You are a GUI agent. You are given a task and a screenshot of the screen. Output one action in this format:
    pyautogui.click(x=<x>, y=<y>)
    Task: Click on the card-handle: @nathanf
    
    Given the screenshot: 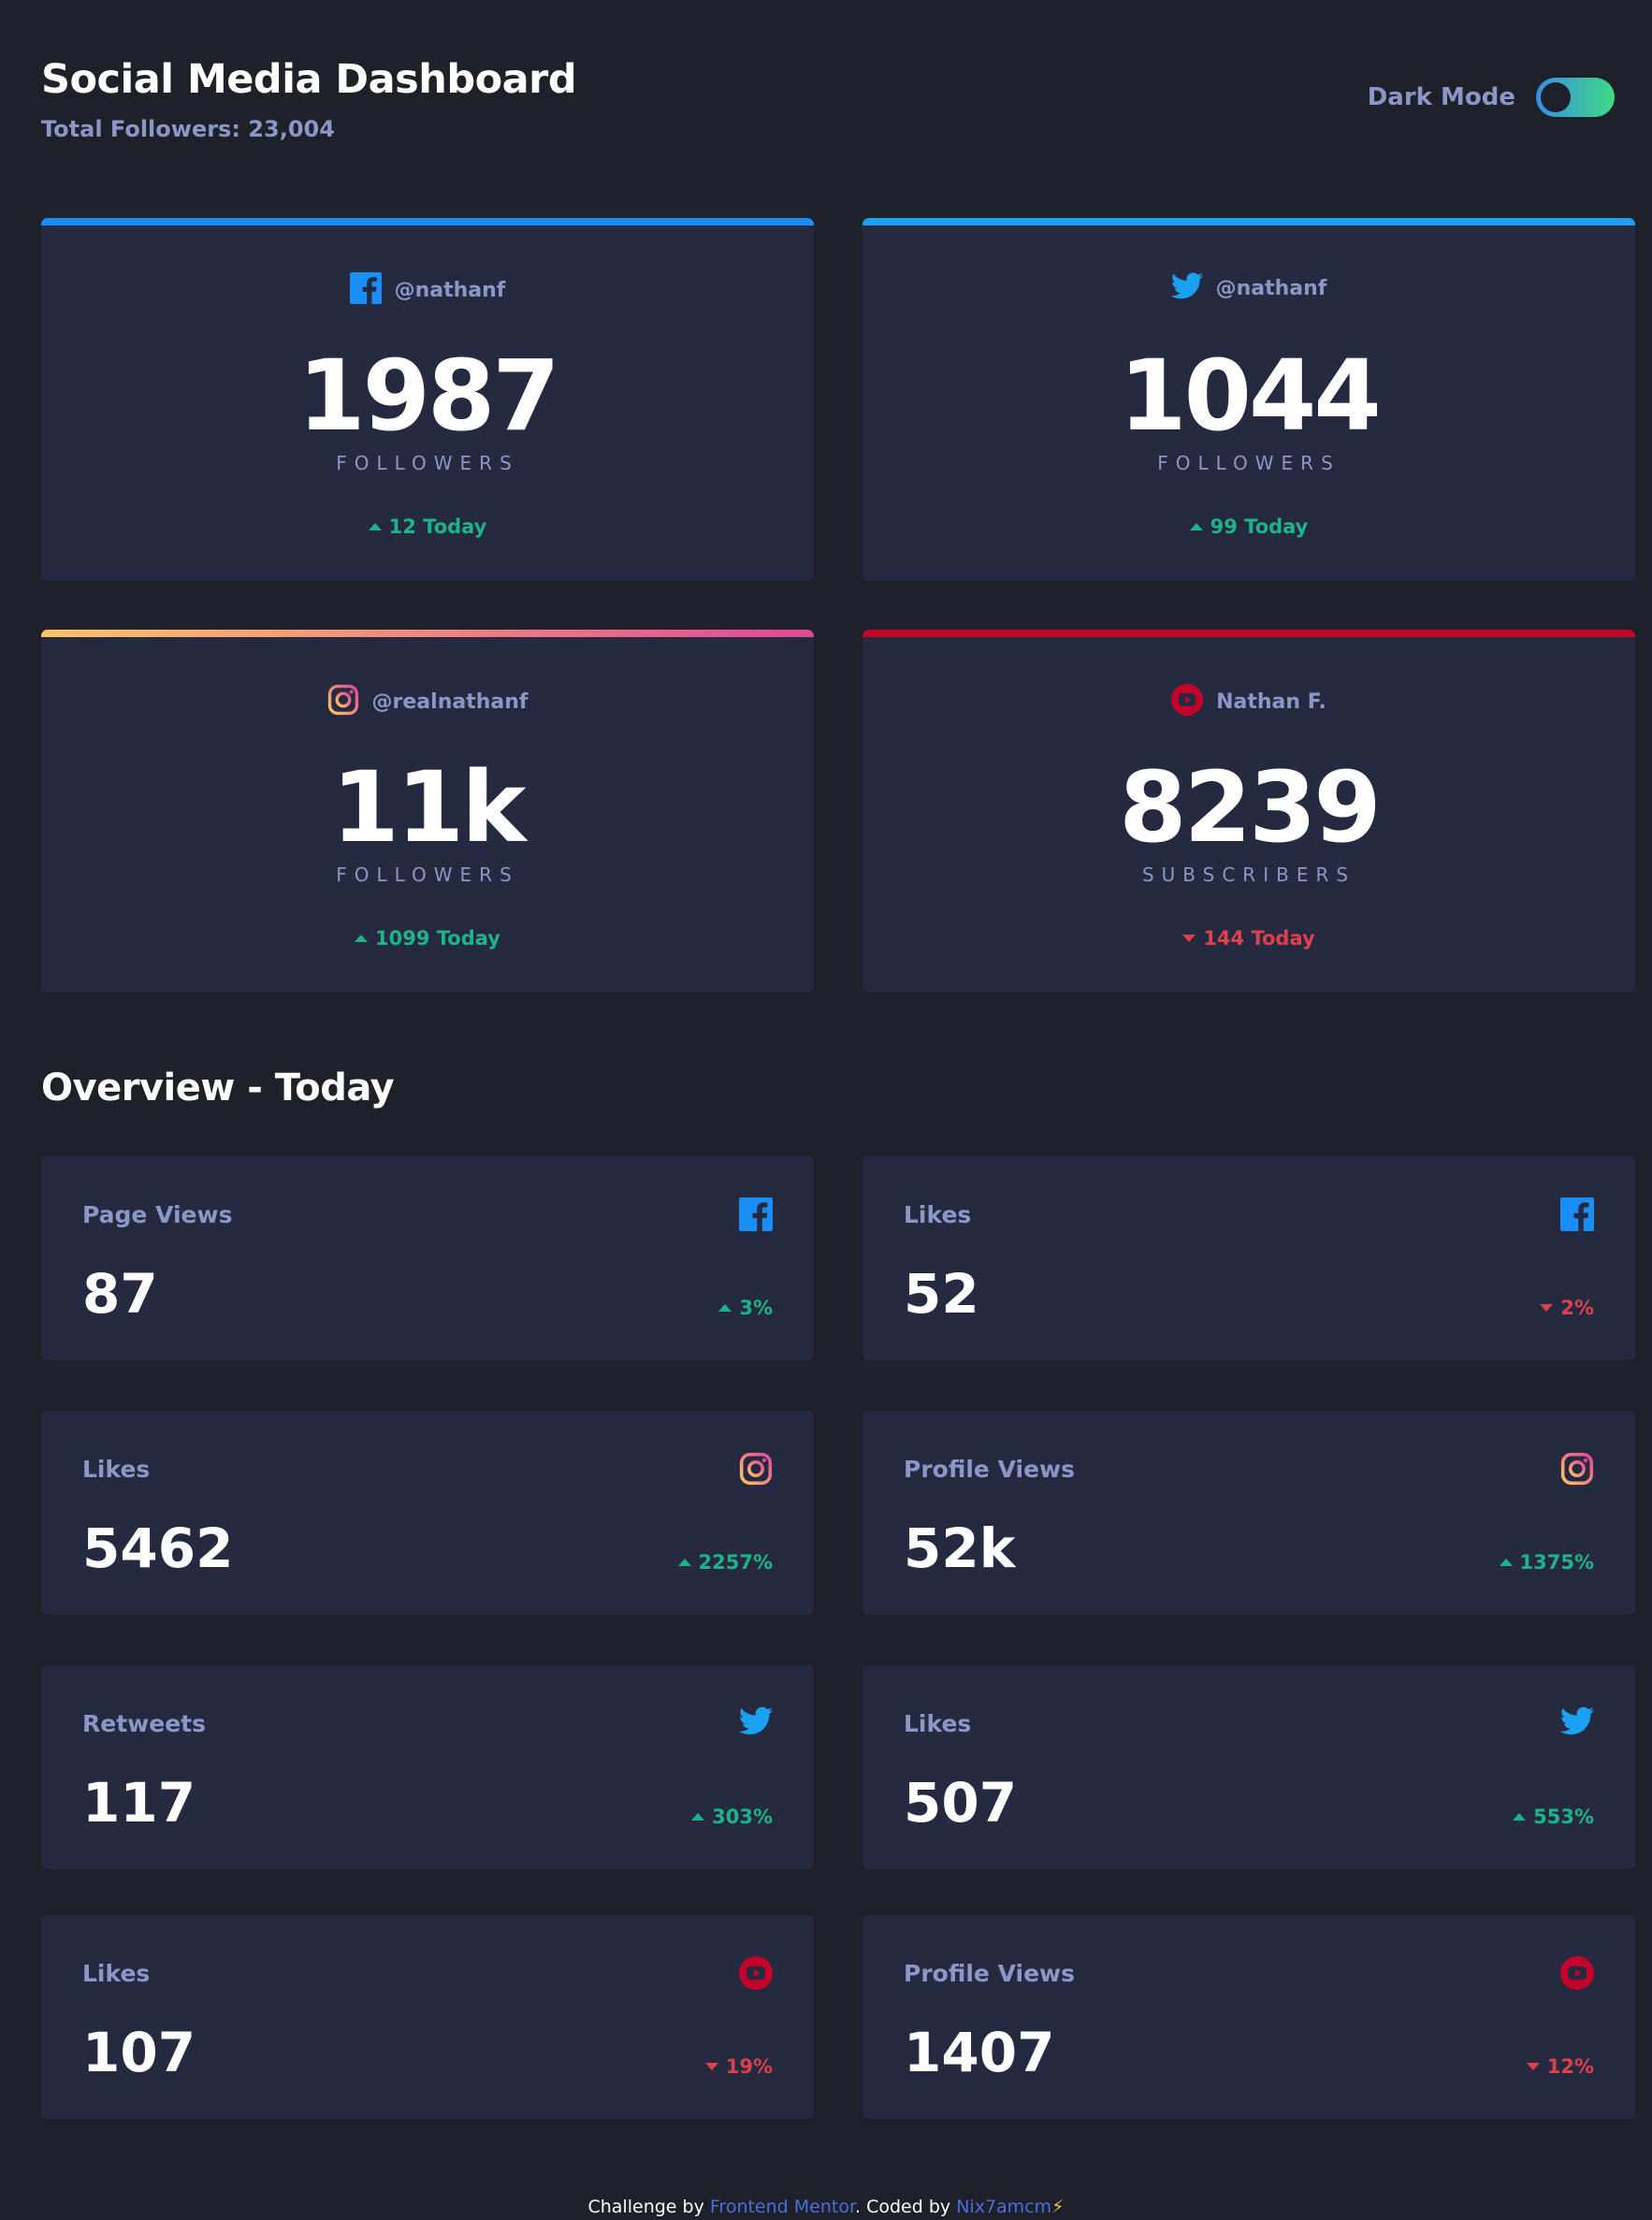 What is the action you would take?
    pyautogui.click(x=450, y=290)
    